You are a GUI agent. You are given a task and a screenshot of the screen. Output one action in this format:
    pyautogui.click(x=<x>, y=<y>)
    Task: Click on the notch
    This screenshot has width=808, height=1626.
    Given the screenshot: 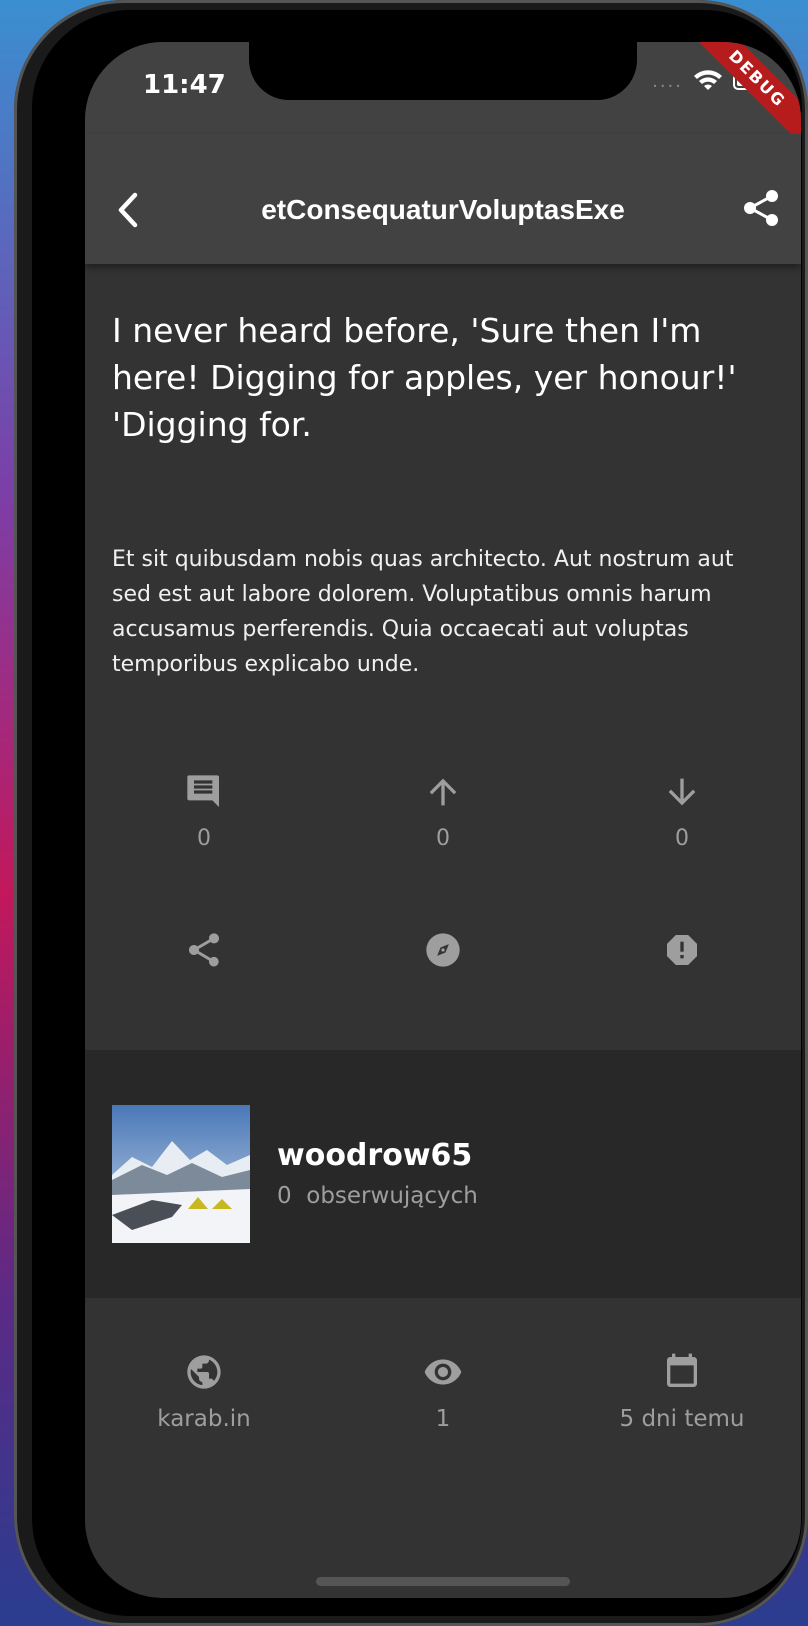 What is the action you would take?
    pyautogui.click(x=443, y=71)
    